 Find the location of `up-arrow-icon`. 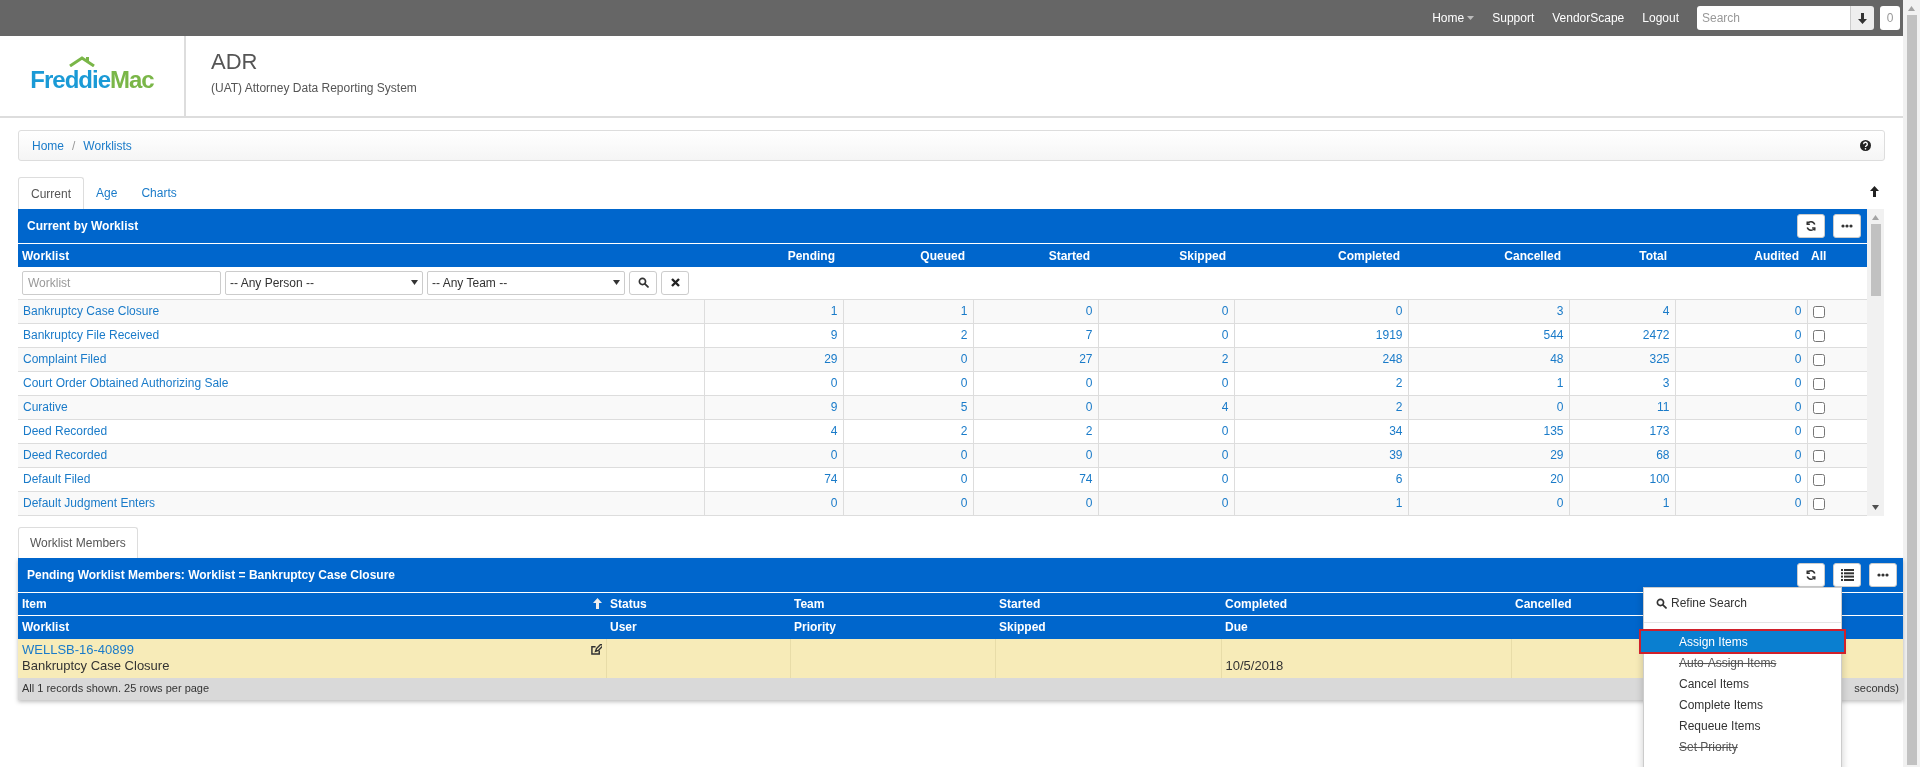

up-arrow-icon is located at coordinates (1874, 191).